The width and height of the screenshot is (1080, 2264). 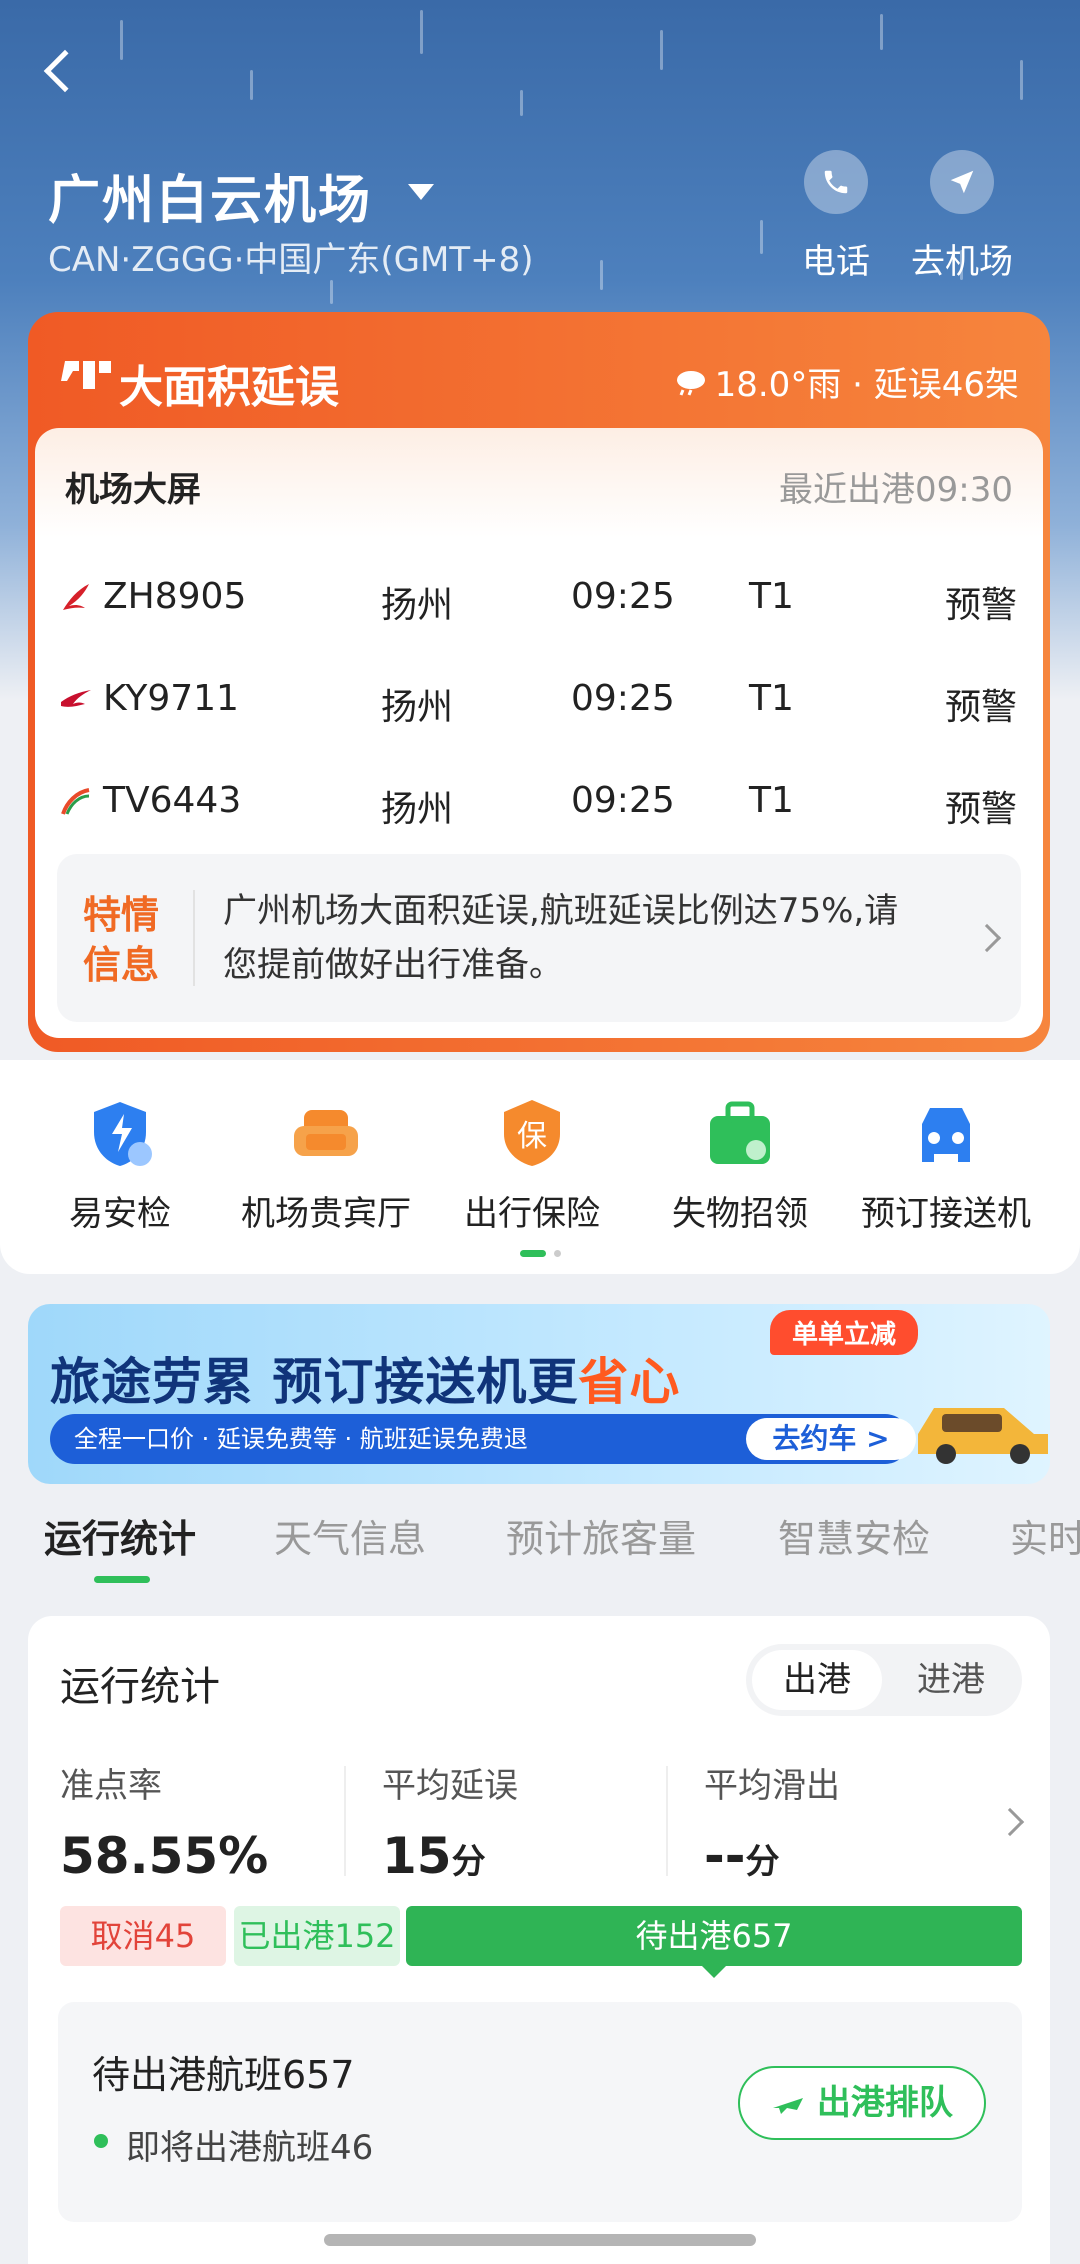 I want to click on back-button, so click(x=63, y=74).